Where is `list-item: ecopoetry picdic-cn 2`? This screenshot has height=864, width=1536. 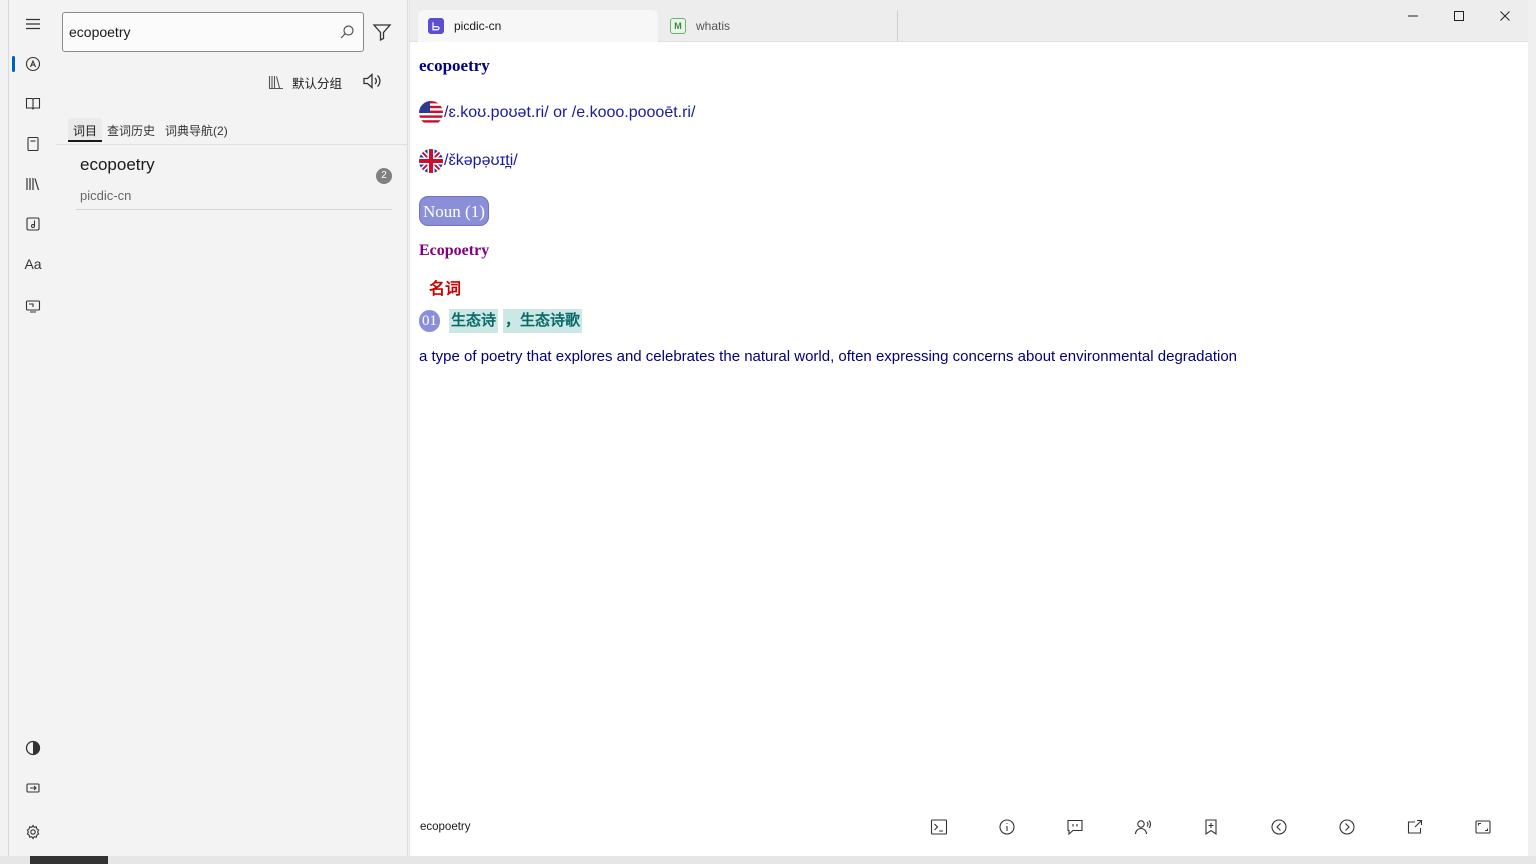
list-item: ecopoetry picdic-cn 2 is located at coordinates (234, 180).